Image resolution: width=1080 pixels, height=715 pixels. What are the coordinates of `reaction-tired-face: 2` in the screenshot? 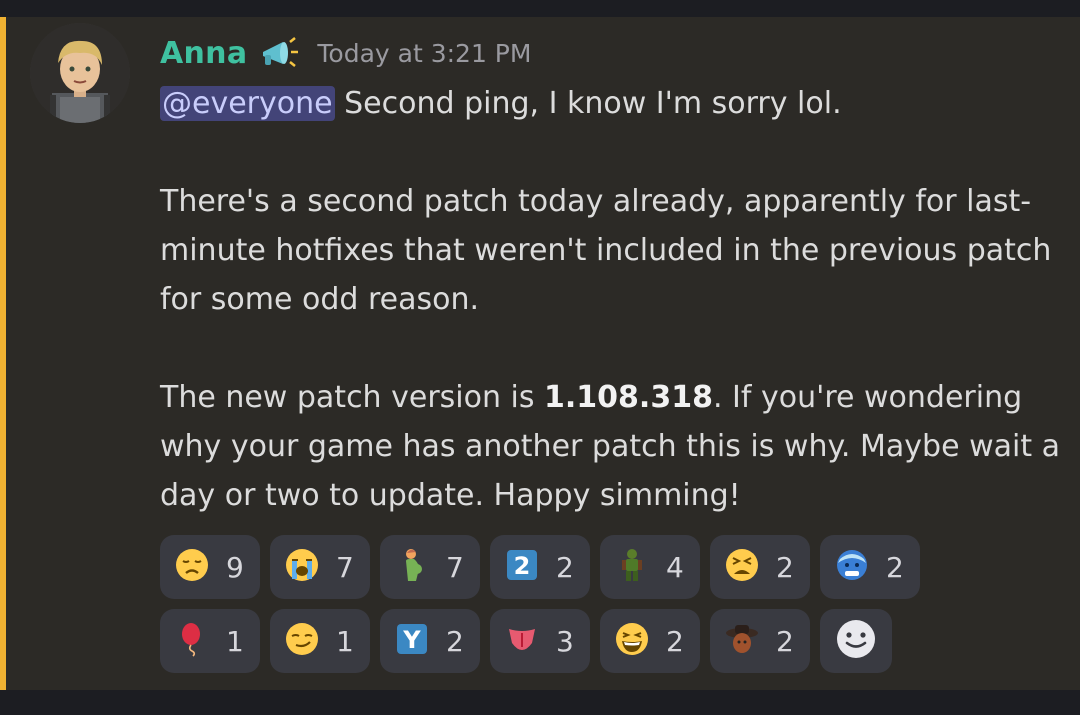 It's located at (760, 567).